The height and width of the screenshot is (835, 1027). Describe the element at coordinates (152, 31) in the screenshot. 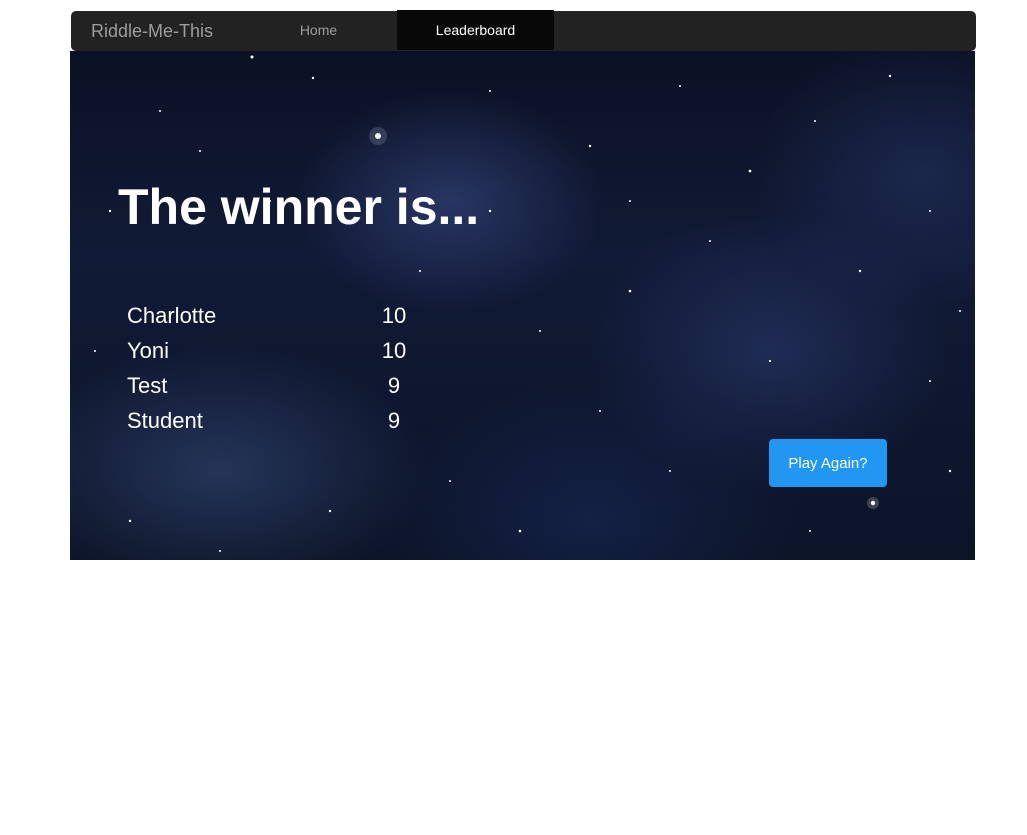

I see `brand-link: Riddle-Me-This` at that location.